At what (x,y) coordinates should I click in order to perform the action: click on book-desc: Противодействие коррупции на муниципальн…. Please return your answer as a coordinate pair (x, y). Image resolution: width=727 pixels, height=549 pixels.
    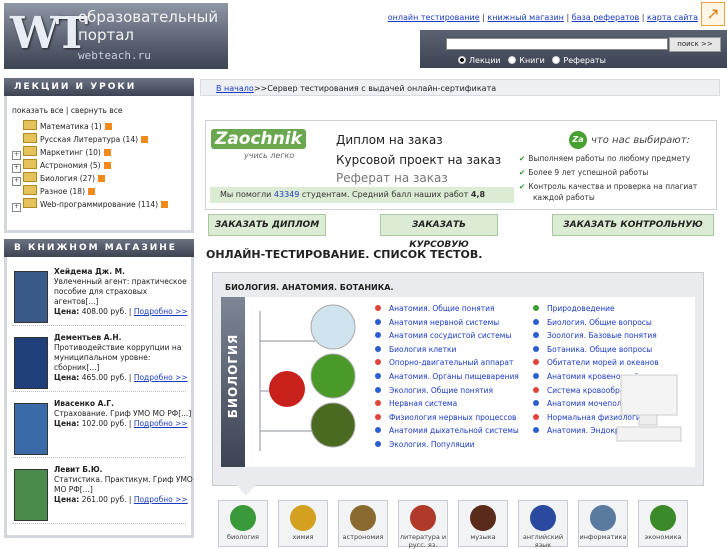
    Looking at the image, I should click on (118, 357).